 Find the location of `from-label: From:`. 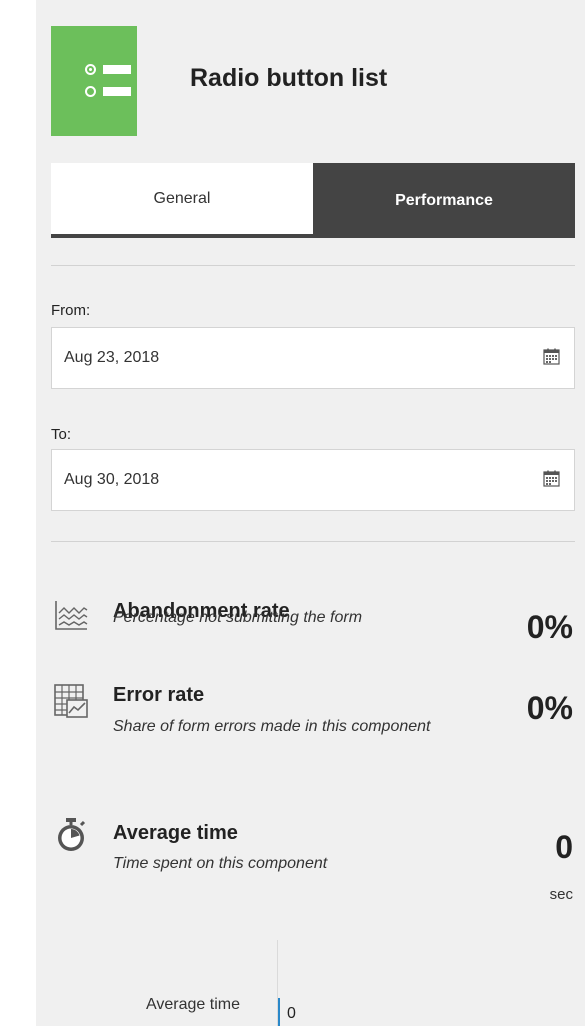

from-label: From: is located at coordinates (71, 310).